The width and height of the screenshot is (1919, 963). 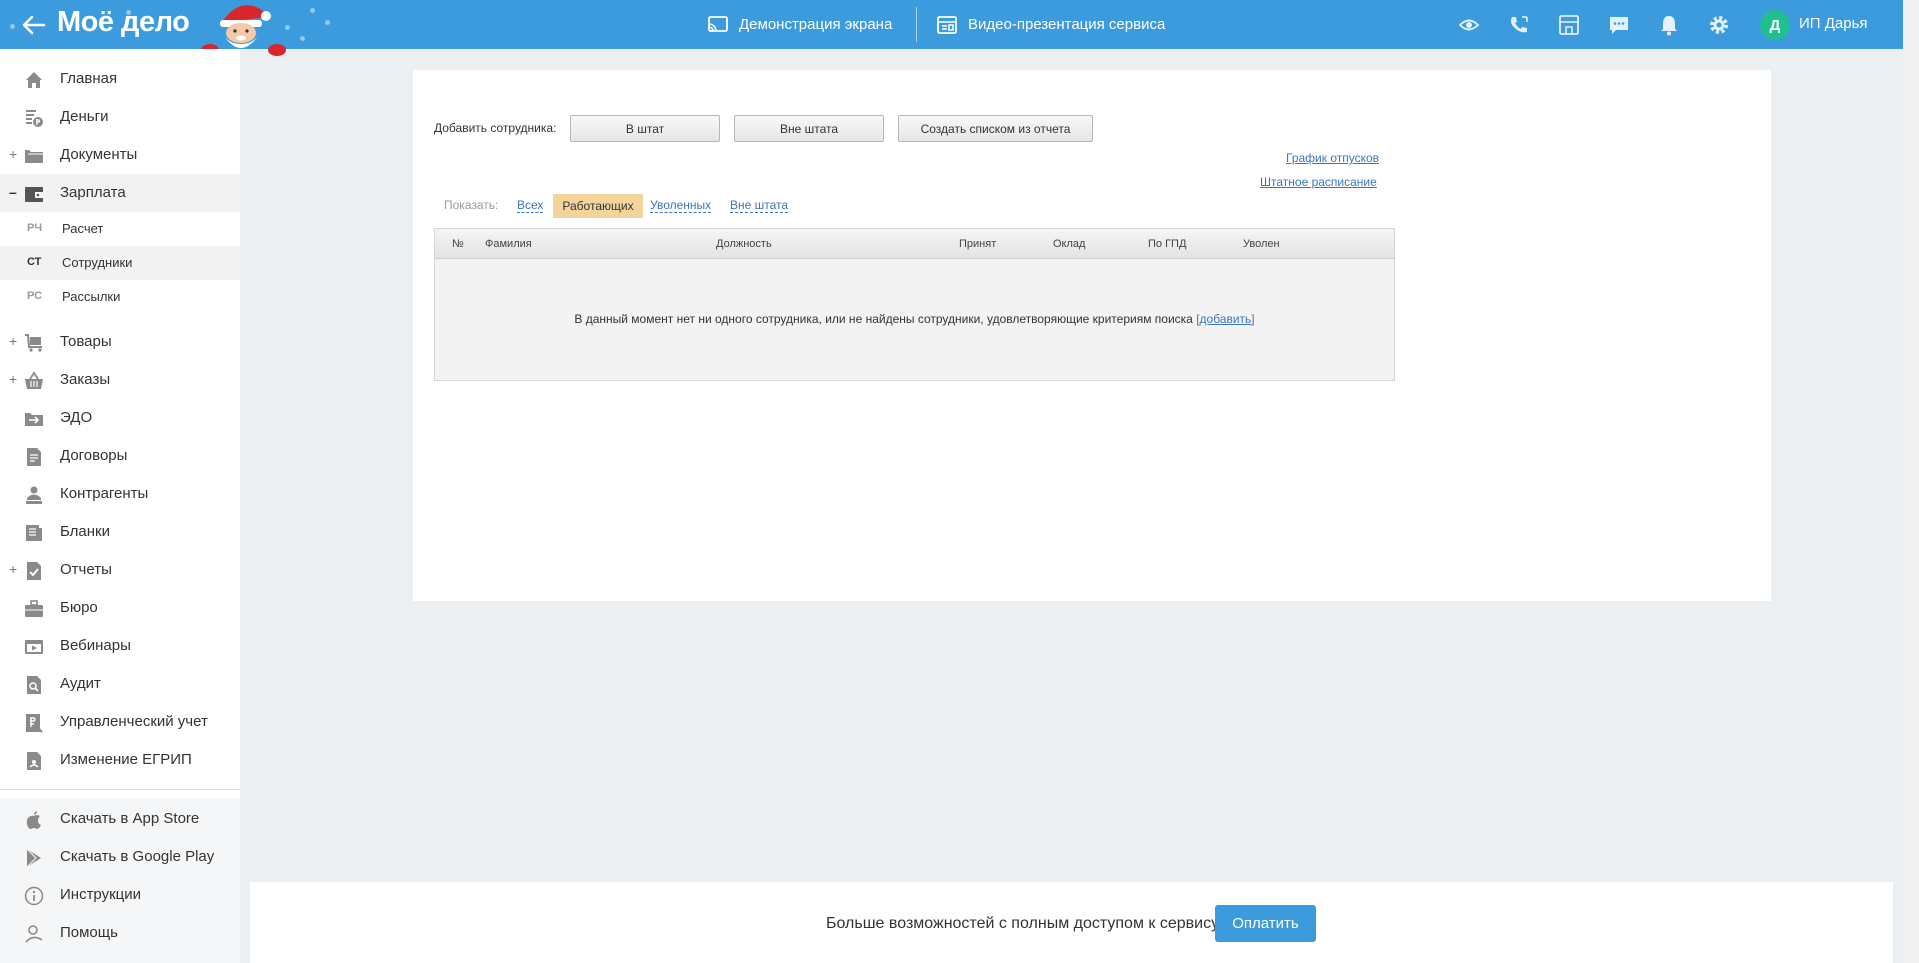 I want to click on sidebar-item-forms: Бланки, so click(x=120, y=532).